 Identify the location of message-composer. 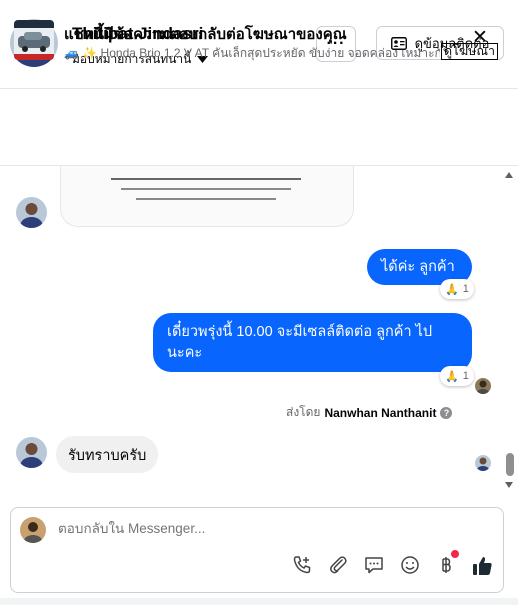
(257, 550).